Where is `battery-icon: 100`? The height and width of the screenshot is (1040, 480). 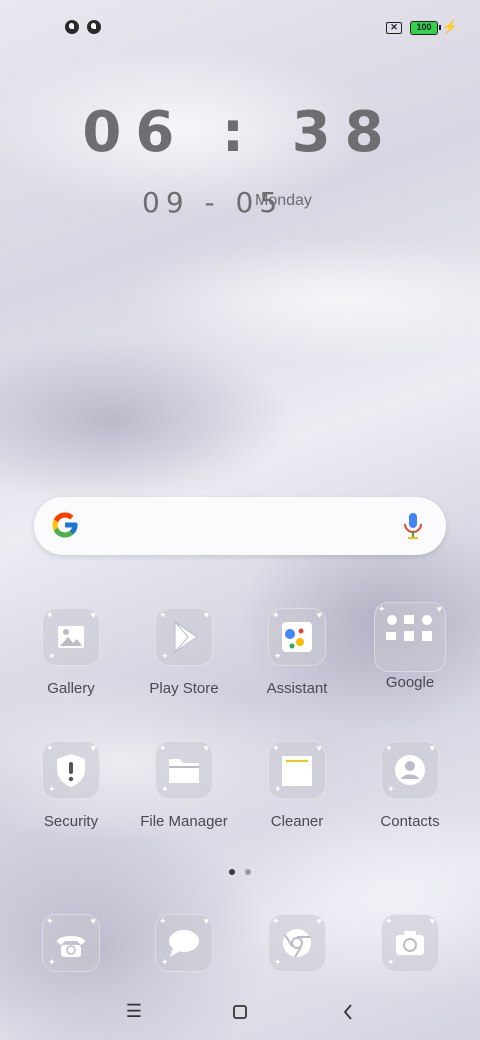
battery-icon: 100 is located at coordinates (425, 28).